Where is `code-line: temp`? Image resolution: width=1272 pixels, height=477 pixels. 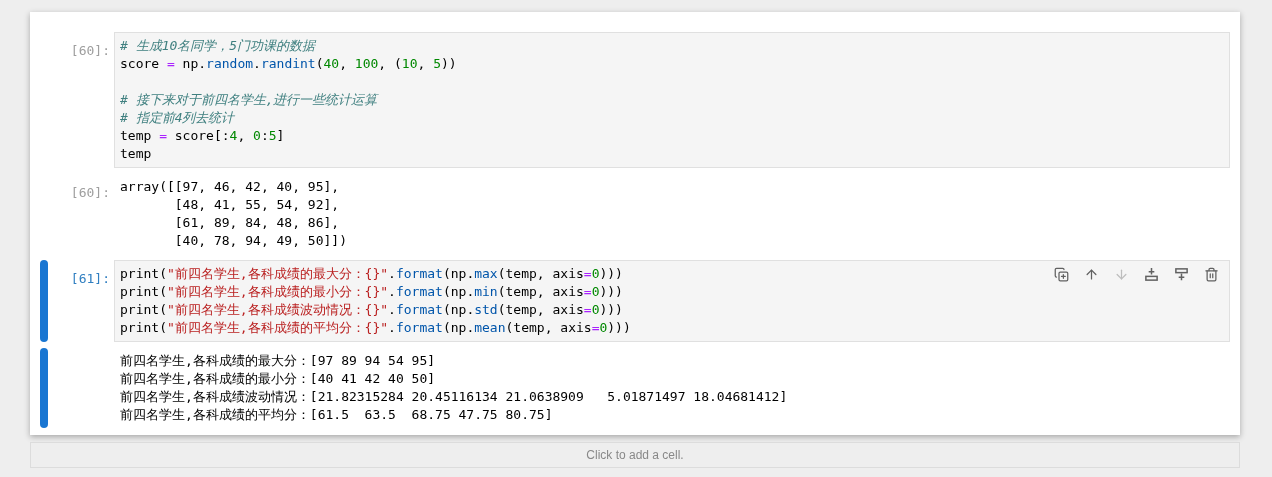
code-line: temp is located at coordinates (136, 154).